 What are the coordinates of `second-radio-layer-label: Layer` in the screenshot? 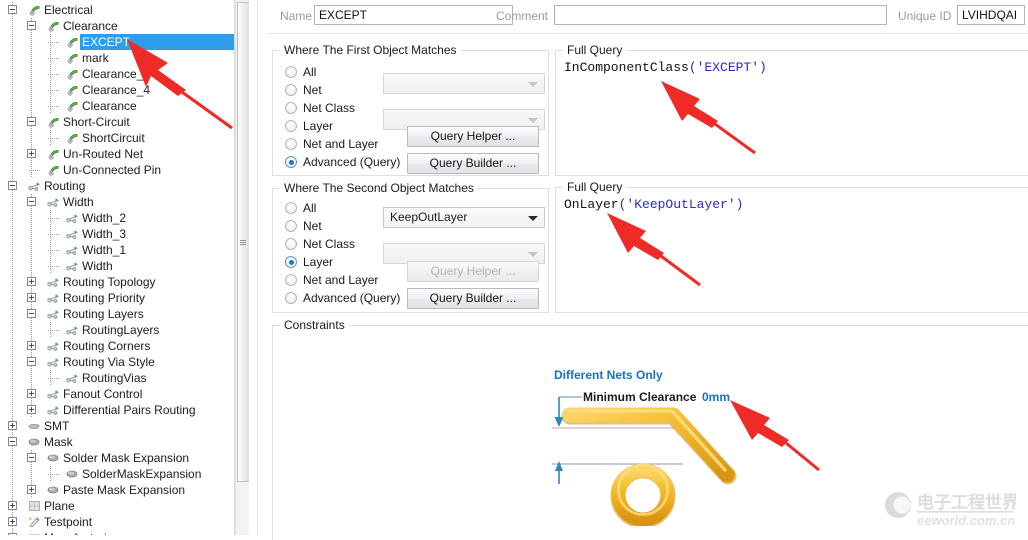 It's located at (318, 262).